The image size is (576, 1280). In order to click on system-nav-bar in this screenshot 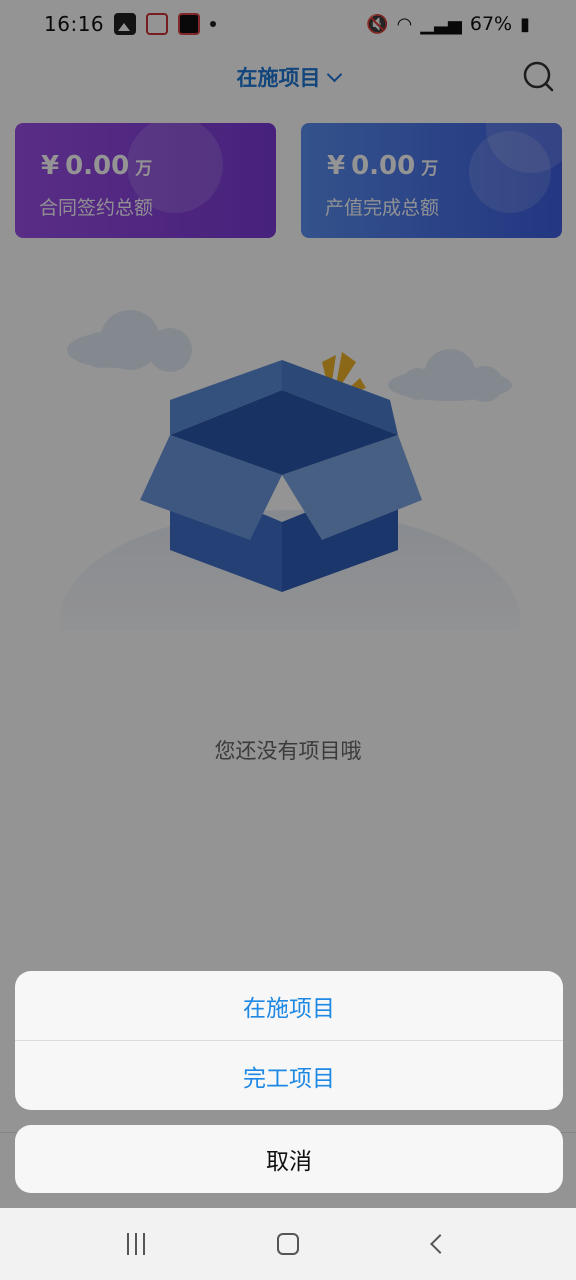, I will do `click(288, 1244)`.